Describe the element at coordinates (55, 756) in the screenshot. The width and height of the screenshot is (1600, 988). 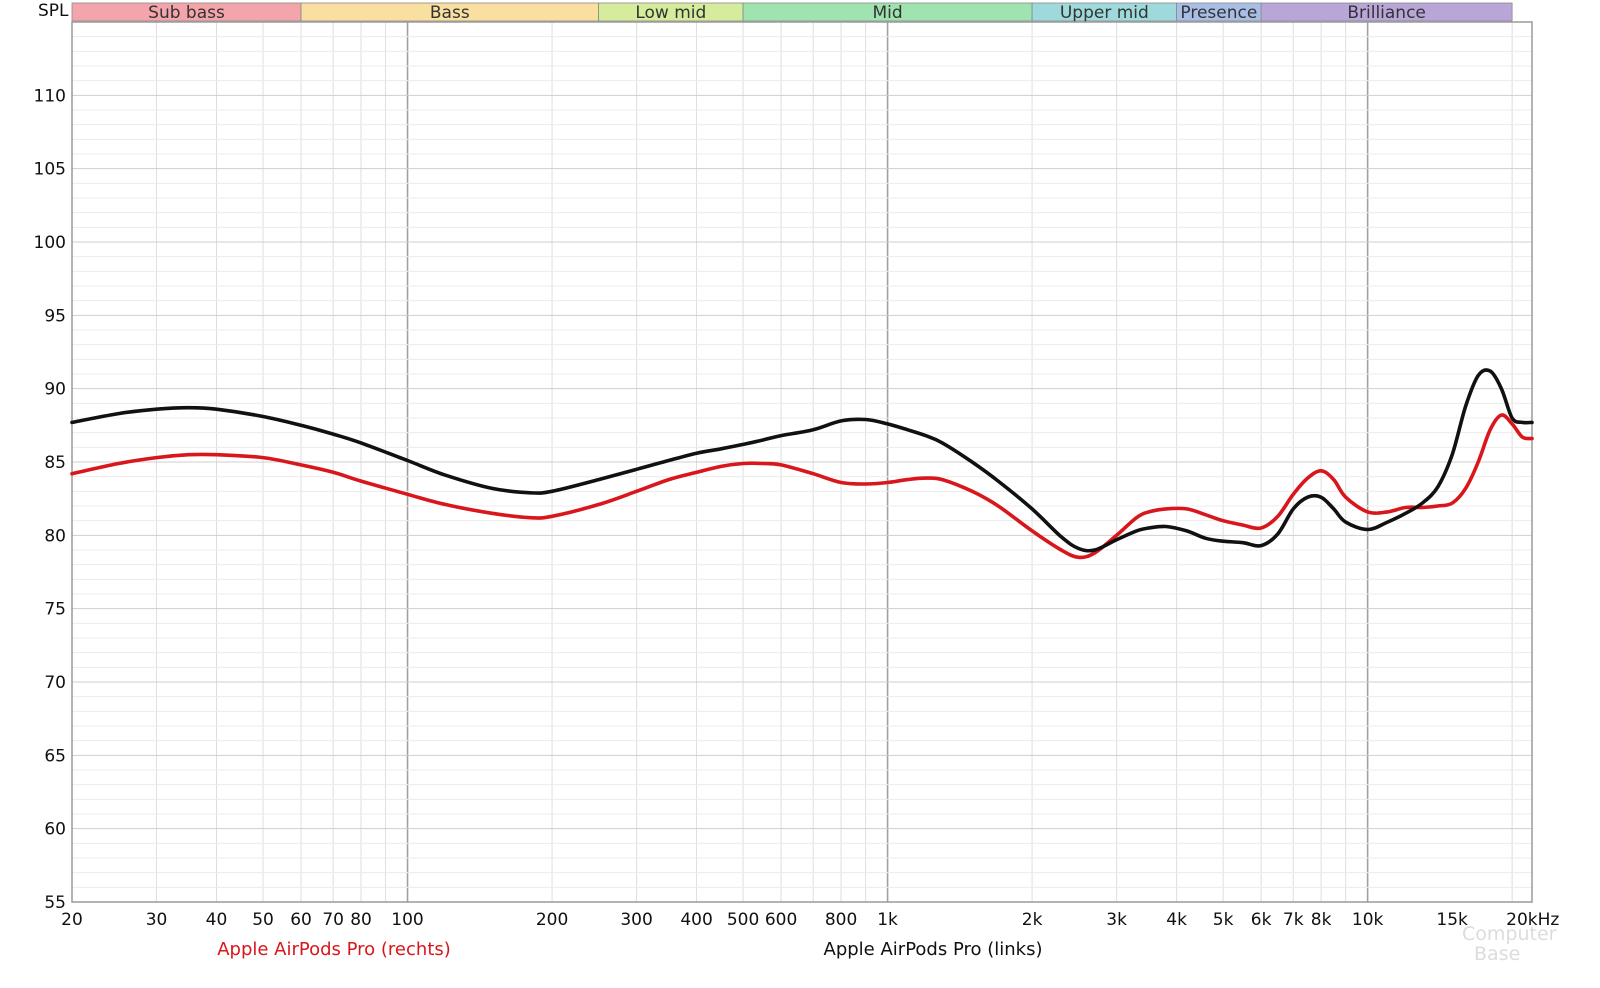
I see `y-tick-label: 65` at that location.